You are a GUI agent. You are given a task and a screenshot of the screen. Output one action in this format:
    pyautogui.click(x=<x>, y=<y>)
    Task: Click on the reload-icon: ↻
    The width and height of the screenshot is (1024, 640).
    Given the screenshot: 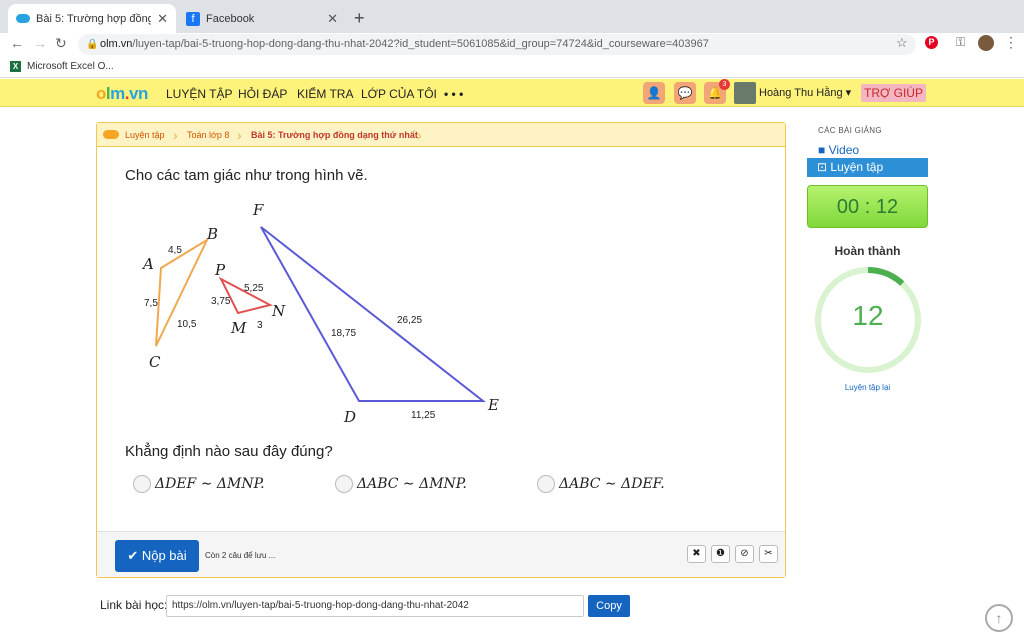 What is the action you would take?
    pyautogui.click(x=61, y=43)
    